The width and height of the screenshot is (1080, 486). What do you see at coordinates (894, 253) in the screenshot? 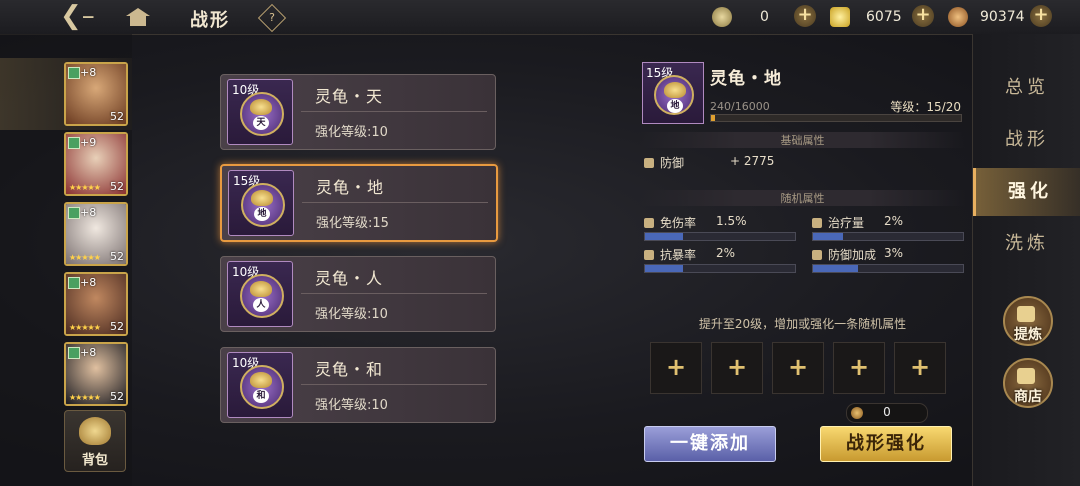
I see `attr-value: 3%` at bounding box center [894, 253].